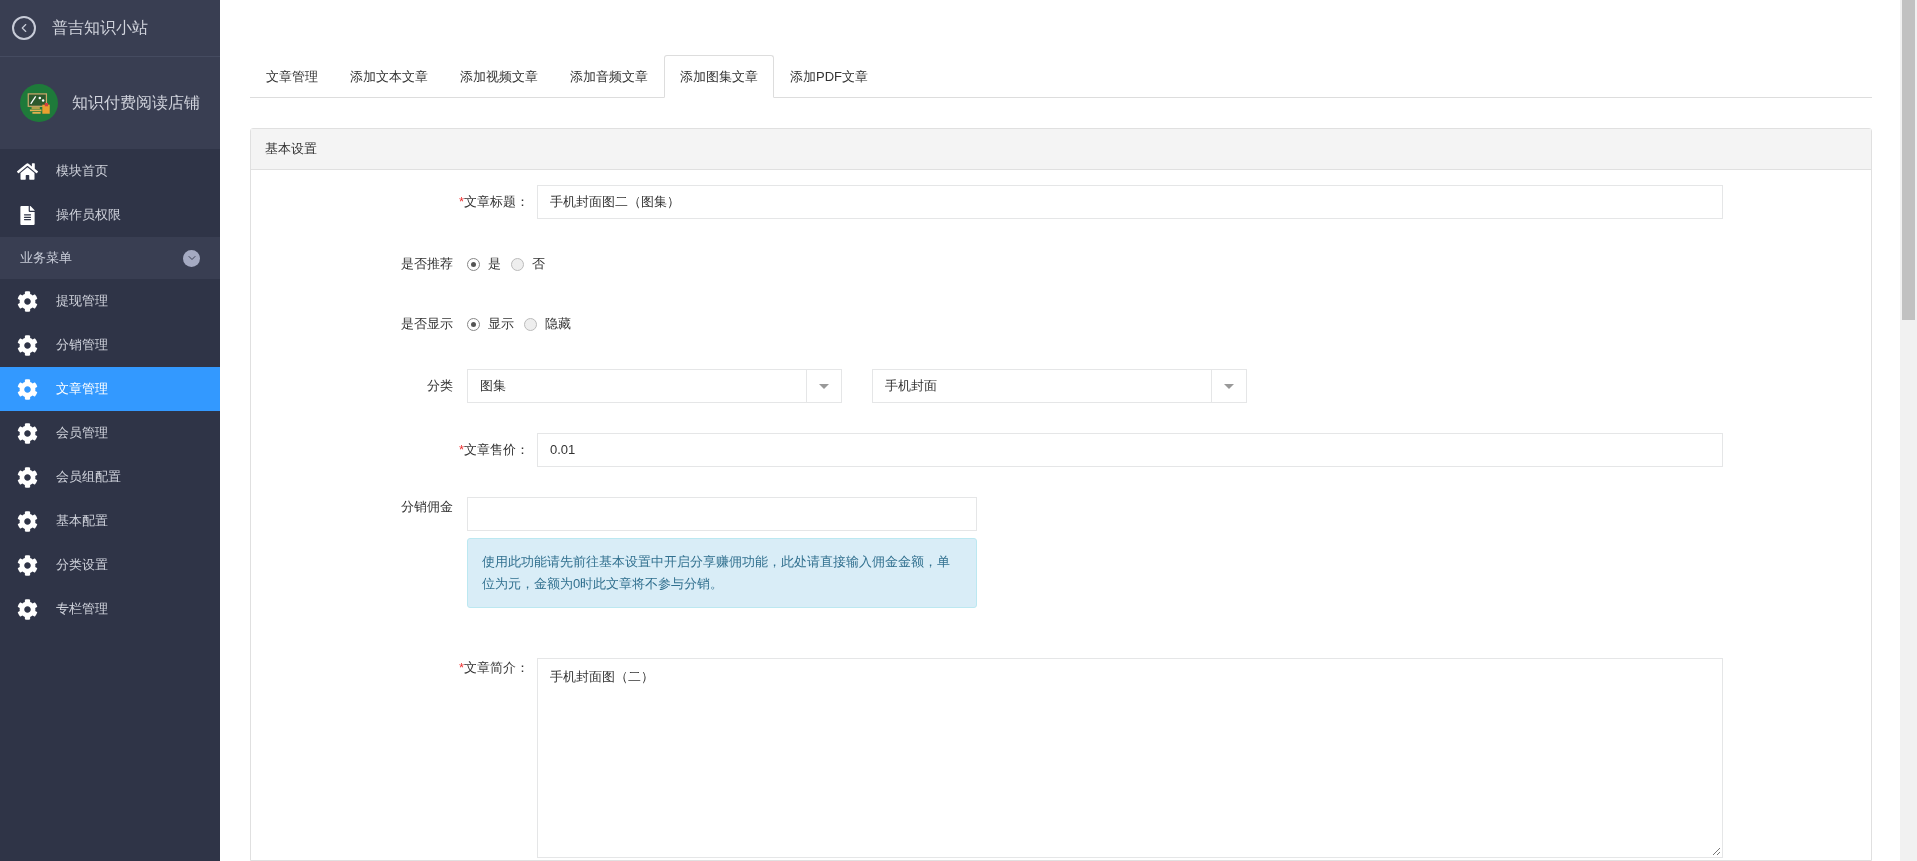 The height and width of the screenshot is (861, 1917). I want to click on document-icon, so click(27, 215).